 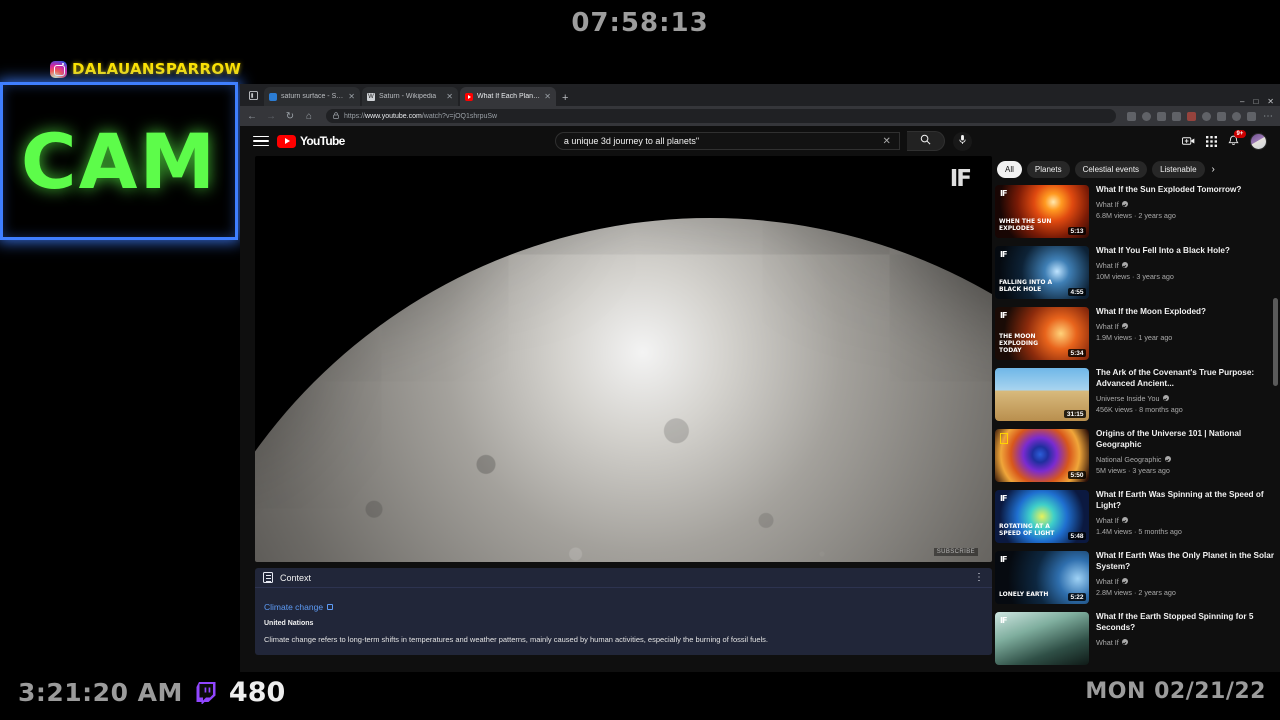 I want to click on extensions-icon, so click(x=1191, y=116).